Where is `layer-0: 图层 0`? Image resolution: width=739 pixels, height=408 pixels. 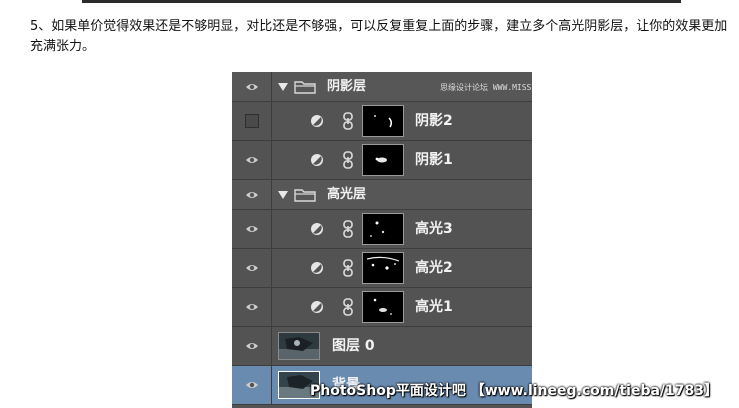
layer-0: 图层 0 is located at coordinates (382, 346).